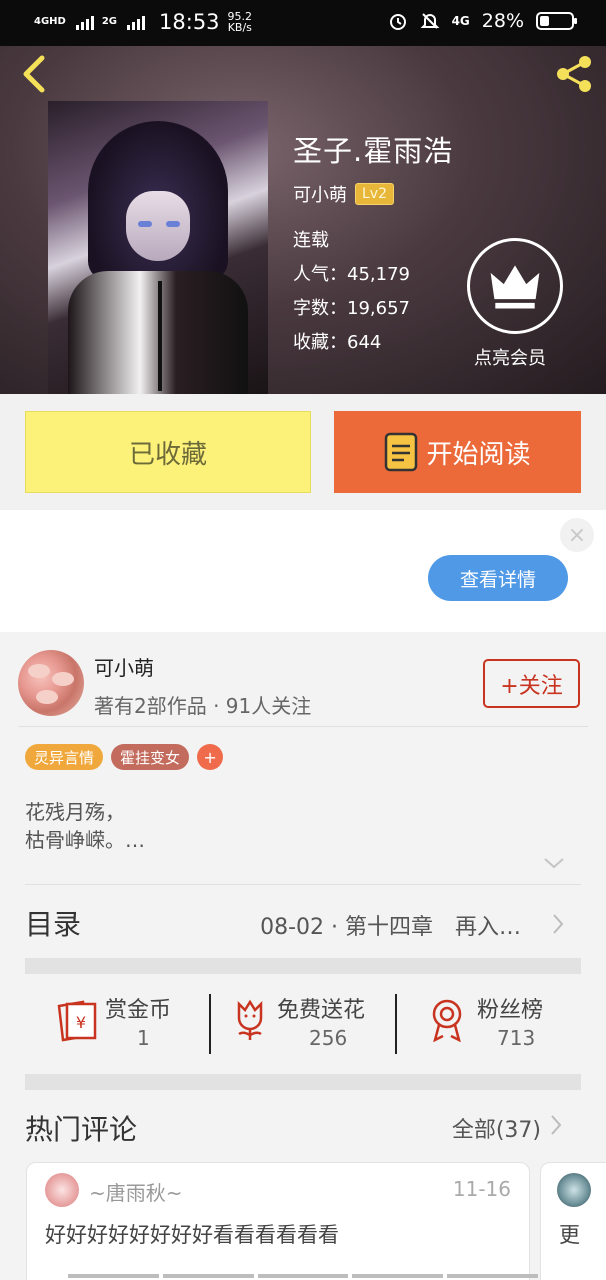 The image size is (606, 1280). What do you see at coordinates (203, 706) in the screenshot?
I see `author-summary: 著有2部作品 · 91人关注` at bounding box center [203, 706].